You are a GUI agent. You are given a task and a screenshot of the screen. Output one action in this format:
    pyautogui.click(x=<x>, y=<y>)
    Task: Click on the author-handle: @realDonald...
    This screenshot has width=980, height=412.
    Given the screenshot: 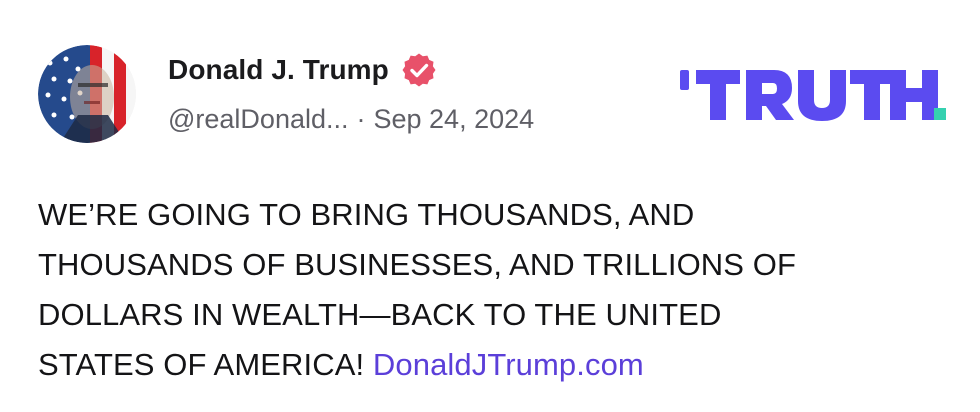 What is the action you would take?
    pyautogui.click(x=258, y=119)
    